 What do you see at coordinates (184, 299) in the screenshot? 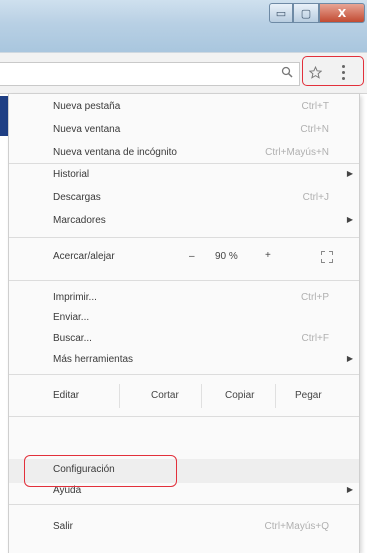
I see `menu-item-print: Imprimir... Ctrl+P` at bounding box center [184, 299].